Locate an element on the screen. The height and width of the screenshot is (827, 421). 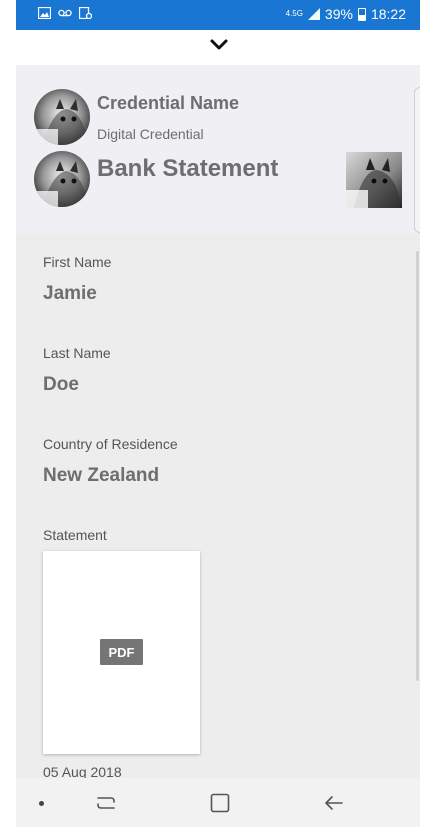
status-right: 4.5G 39% 18:22 is located at coordinates (346, 14).